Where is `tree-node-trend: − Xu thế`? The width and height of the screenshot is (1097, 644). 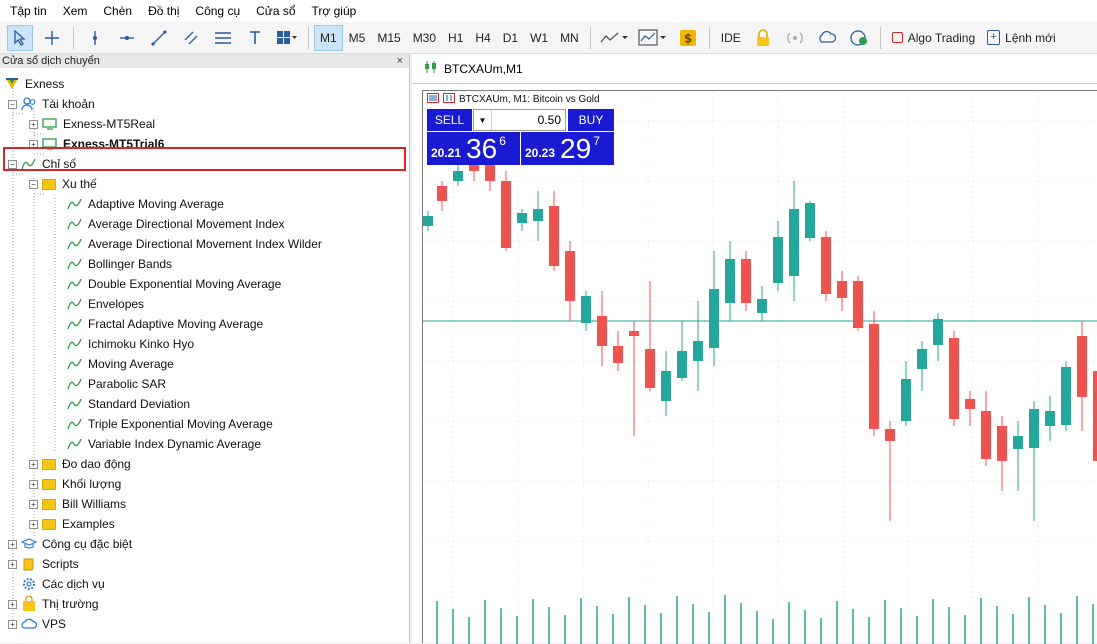 tree-node-trend: − Xu thế is located at coordinates (63, 184).